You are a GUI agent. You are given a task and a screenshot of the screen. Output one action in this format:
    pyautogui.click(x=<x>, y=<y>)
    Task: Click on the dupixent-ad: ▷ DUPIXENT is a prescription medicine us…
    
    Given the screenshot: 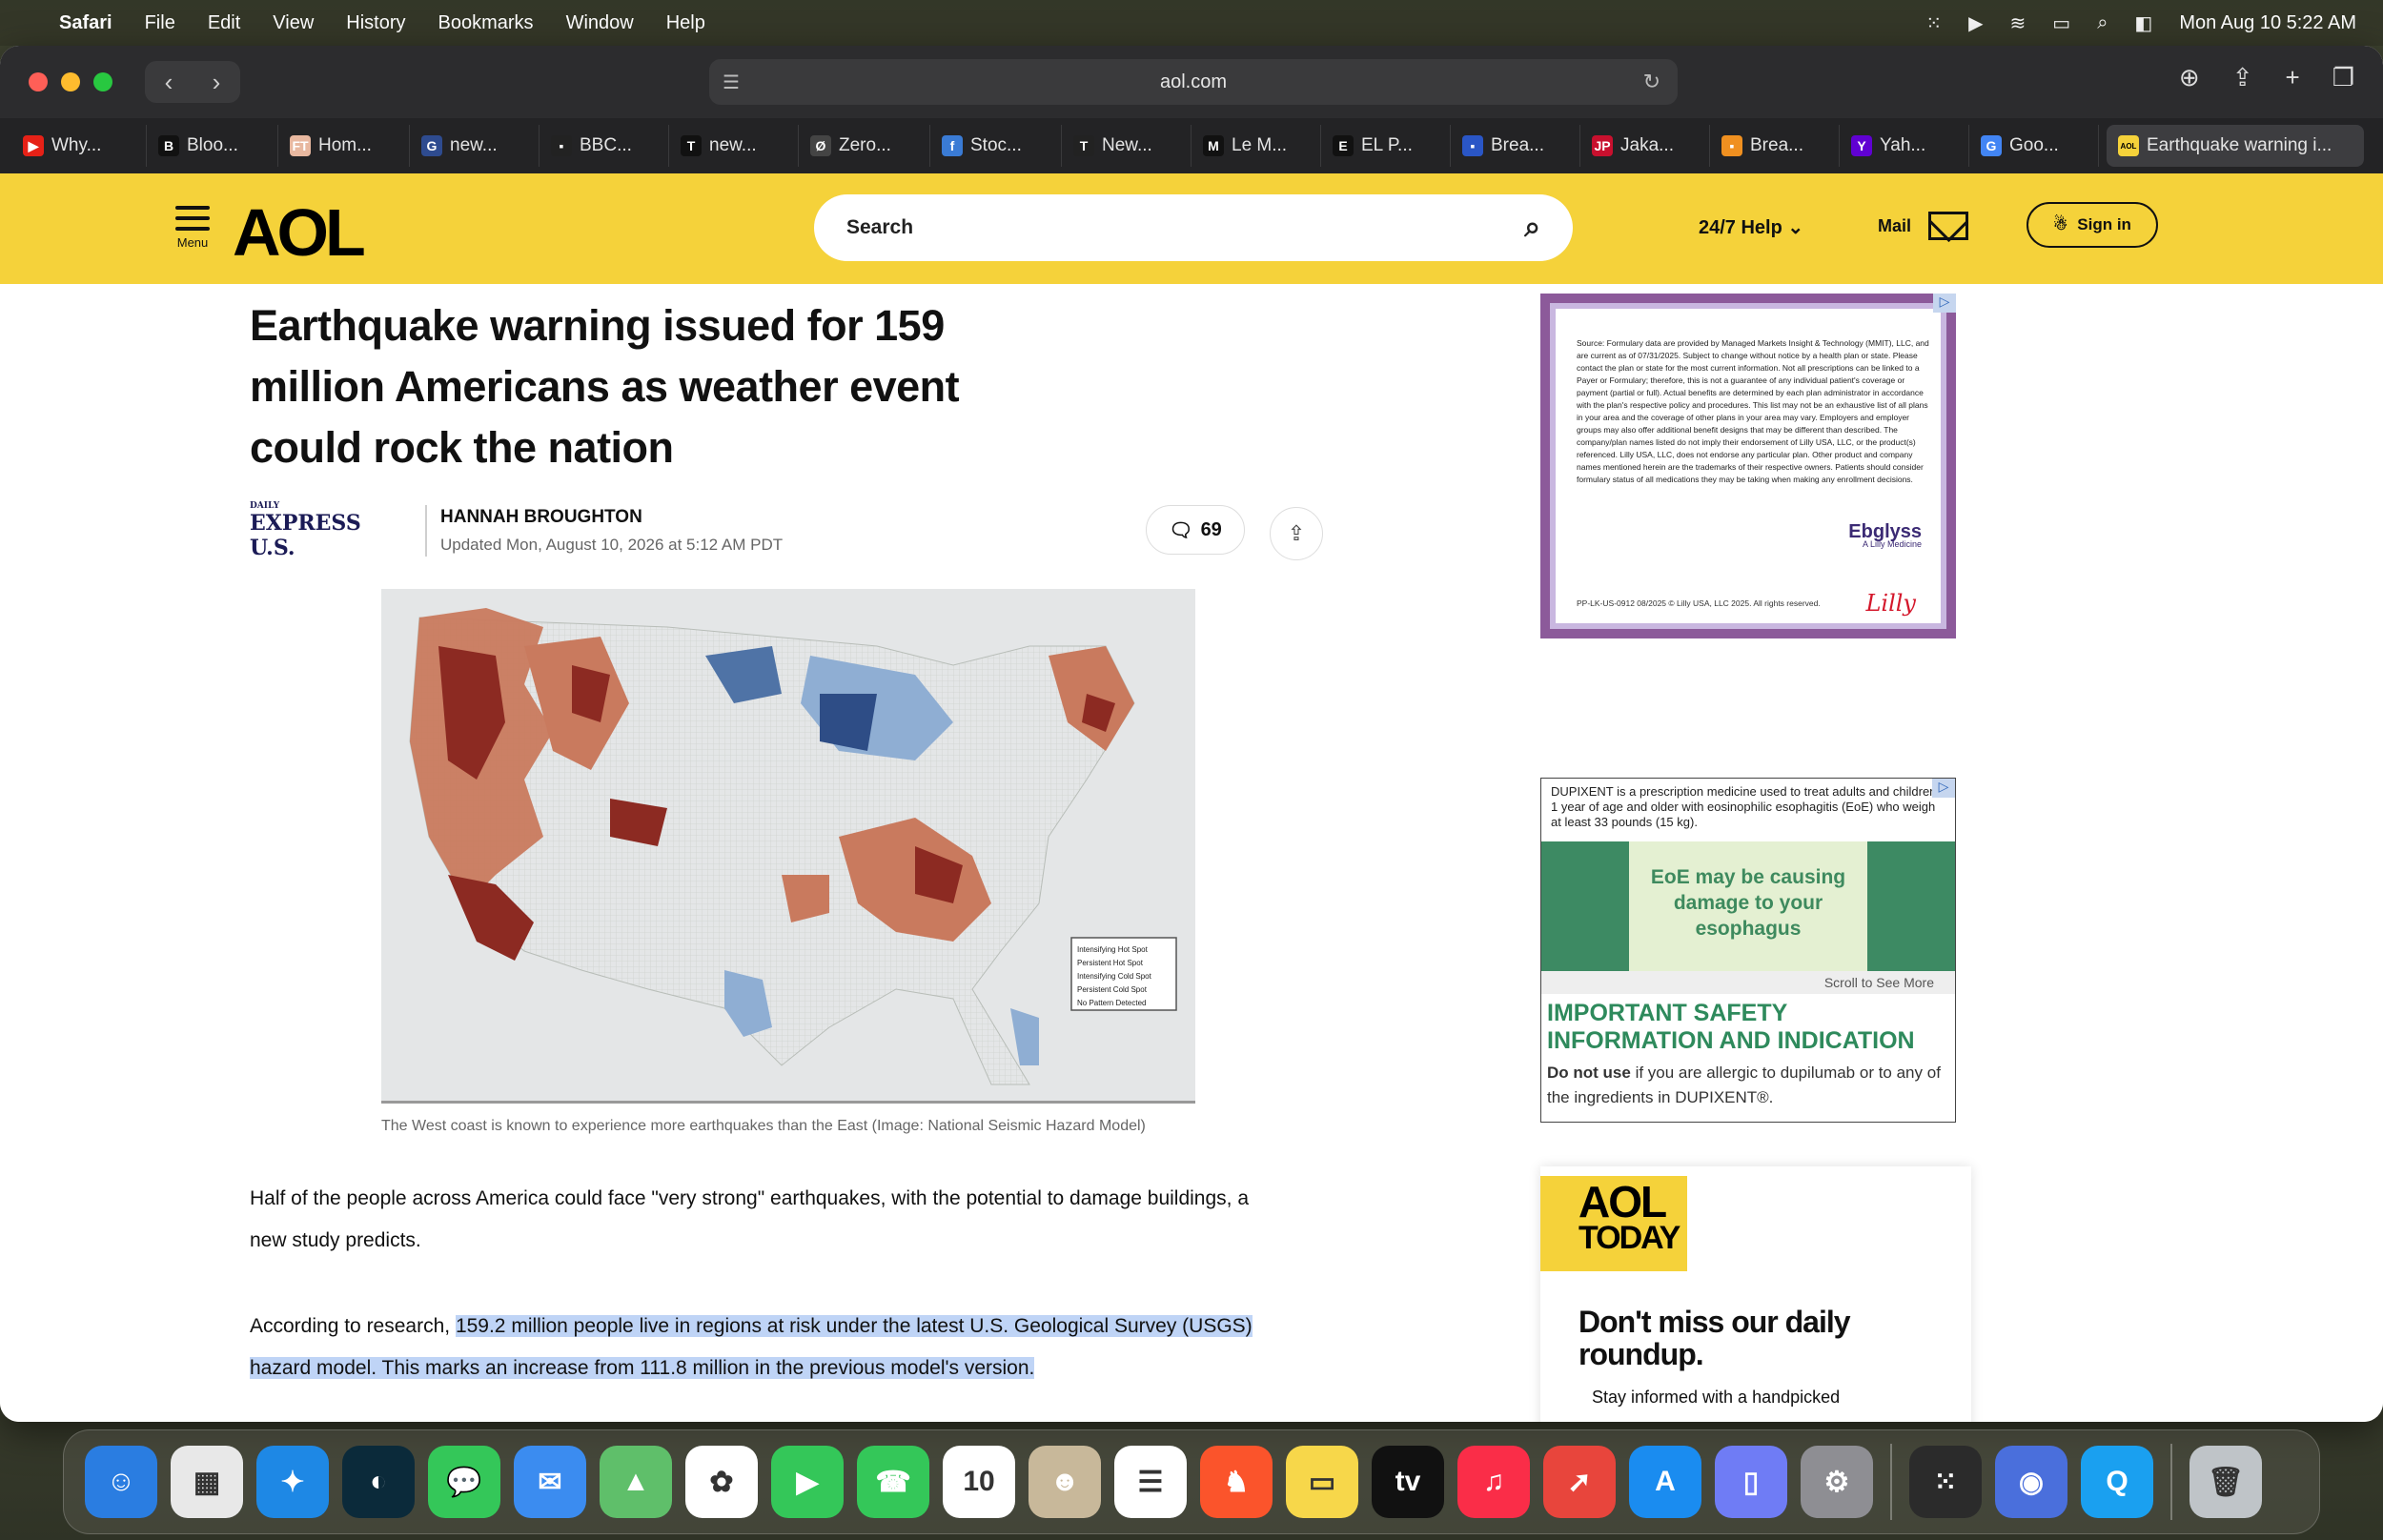 What is the action you would take?
    pyautogui.click(x=1748, y=950)
    